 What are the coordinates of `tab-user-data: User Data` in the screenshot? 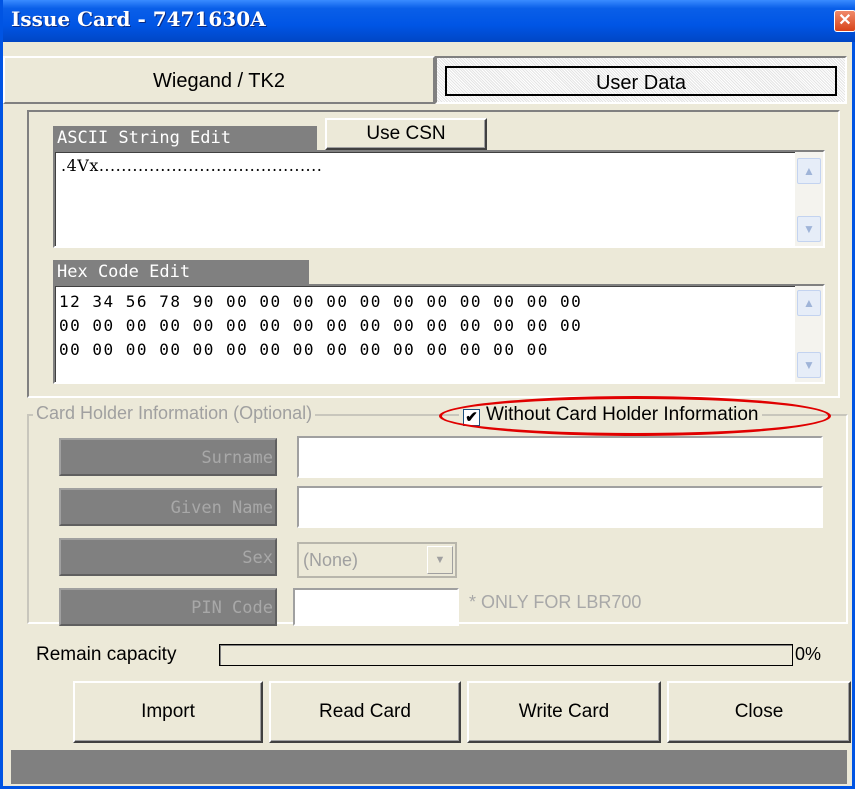 It's located at (641, 80).